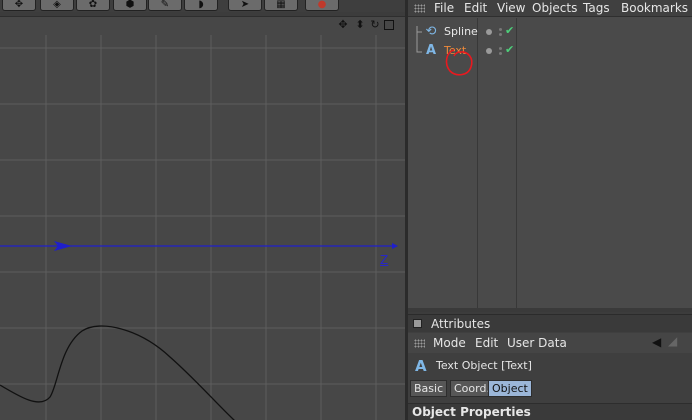  I want to click on spline-curve, so click(117, 372).